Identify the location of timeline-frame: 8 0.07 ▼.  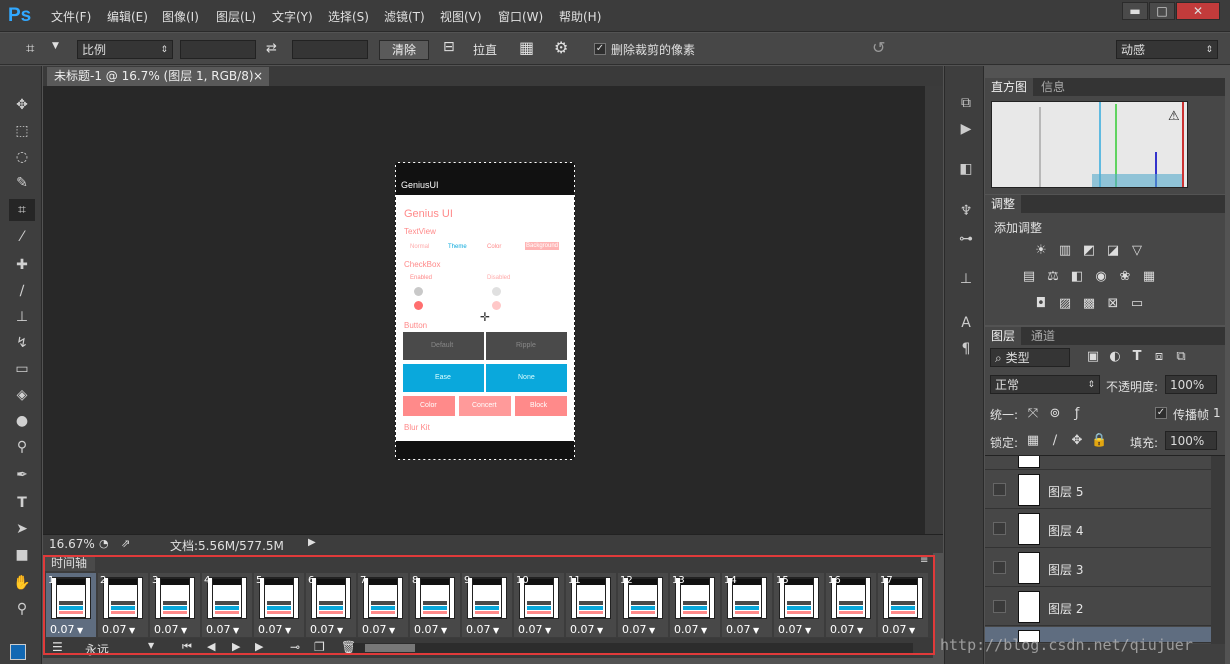
(435, 605).